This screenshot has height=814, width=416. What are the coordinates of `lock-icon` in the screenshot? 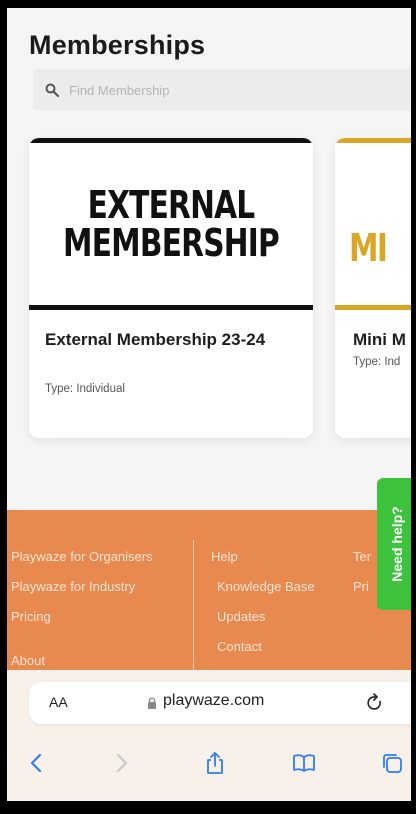 It's located at (152, 703).